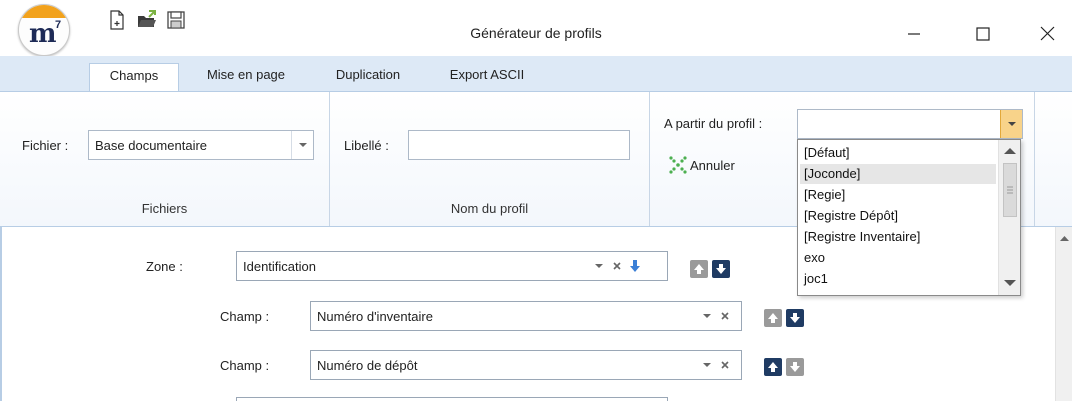 The width and height of the screenshot is (1072, 401). I want to click on champ-select: Numéro d'inventaire, so click(526, 316).